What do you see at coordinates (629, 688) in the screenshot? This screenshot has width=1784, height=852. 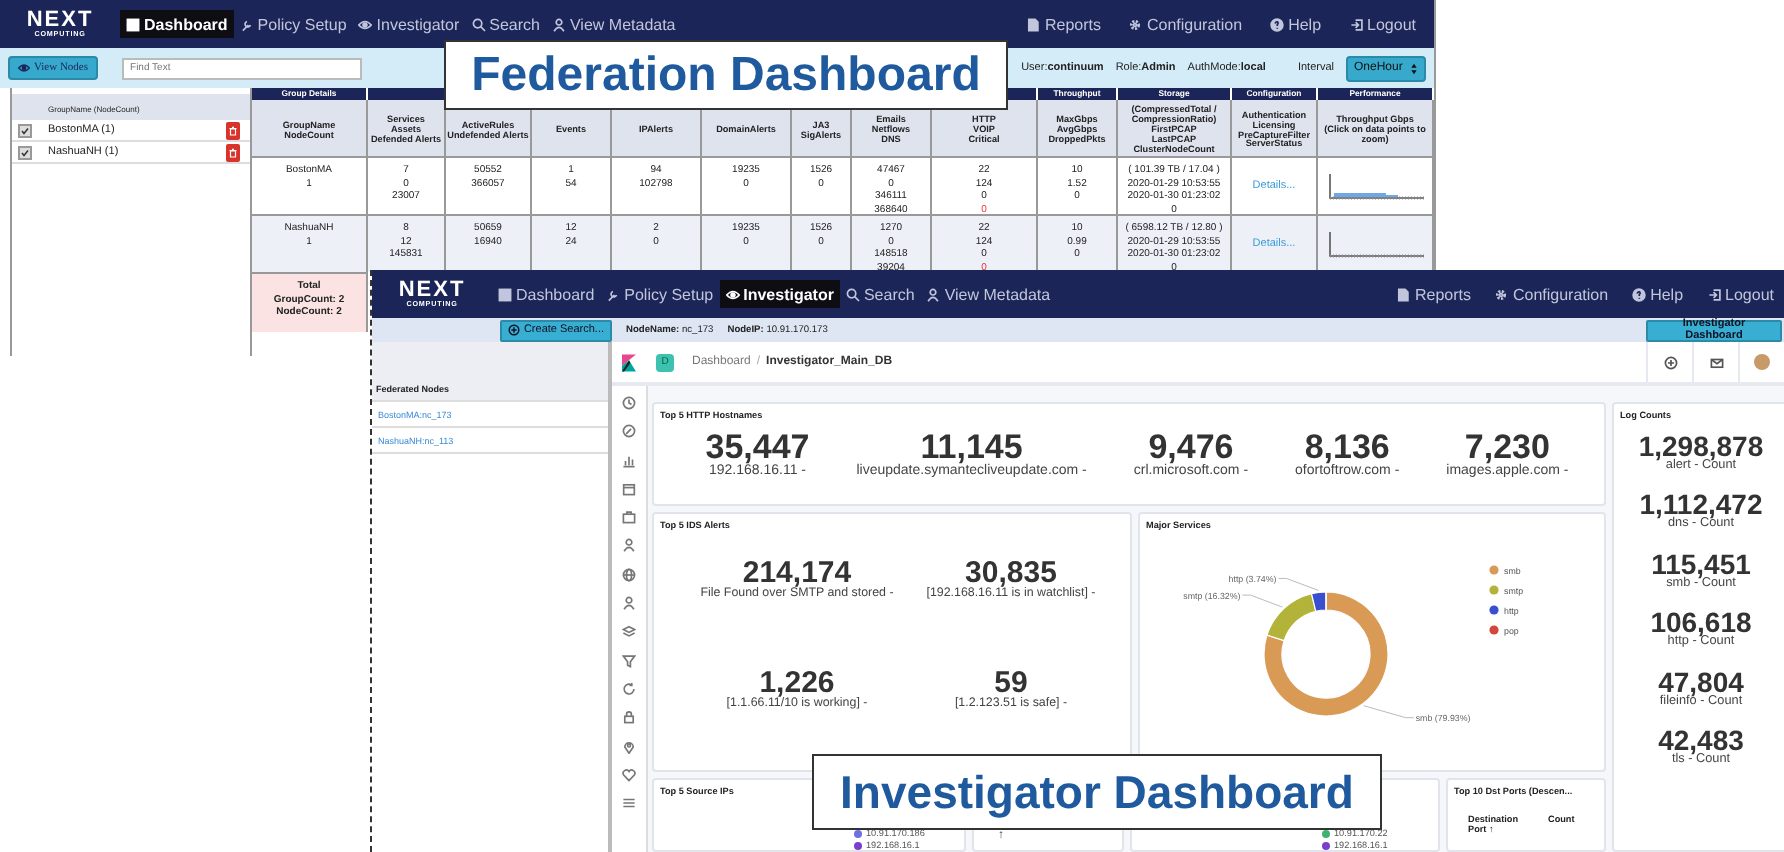 I see `refresh-icon` at bounding box center [629, 688].